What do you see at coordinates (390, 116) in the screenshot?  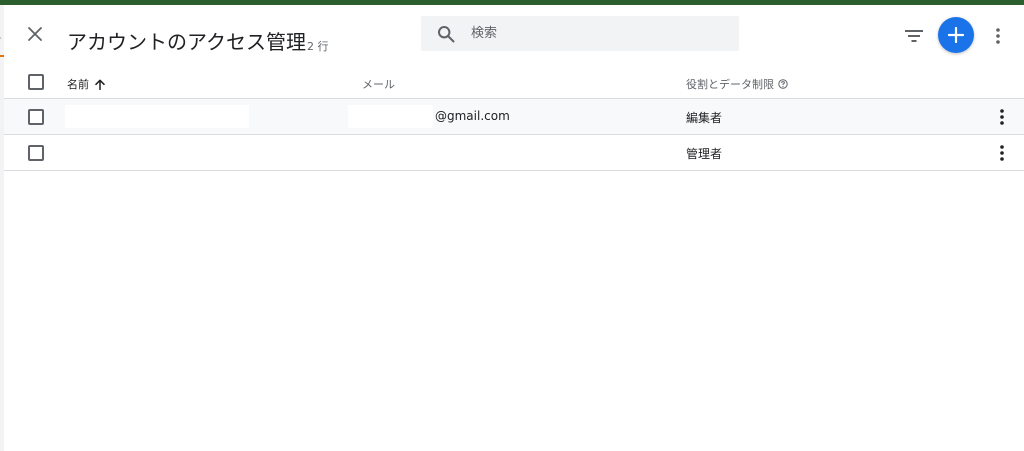 I see `redacted-email-user` at bounding box center [390, 116].